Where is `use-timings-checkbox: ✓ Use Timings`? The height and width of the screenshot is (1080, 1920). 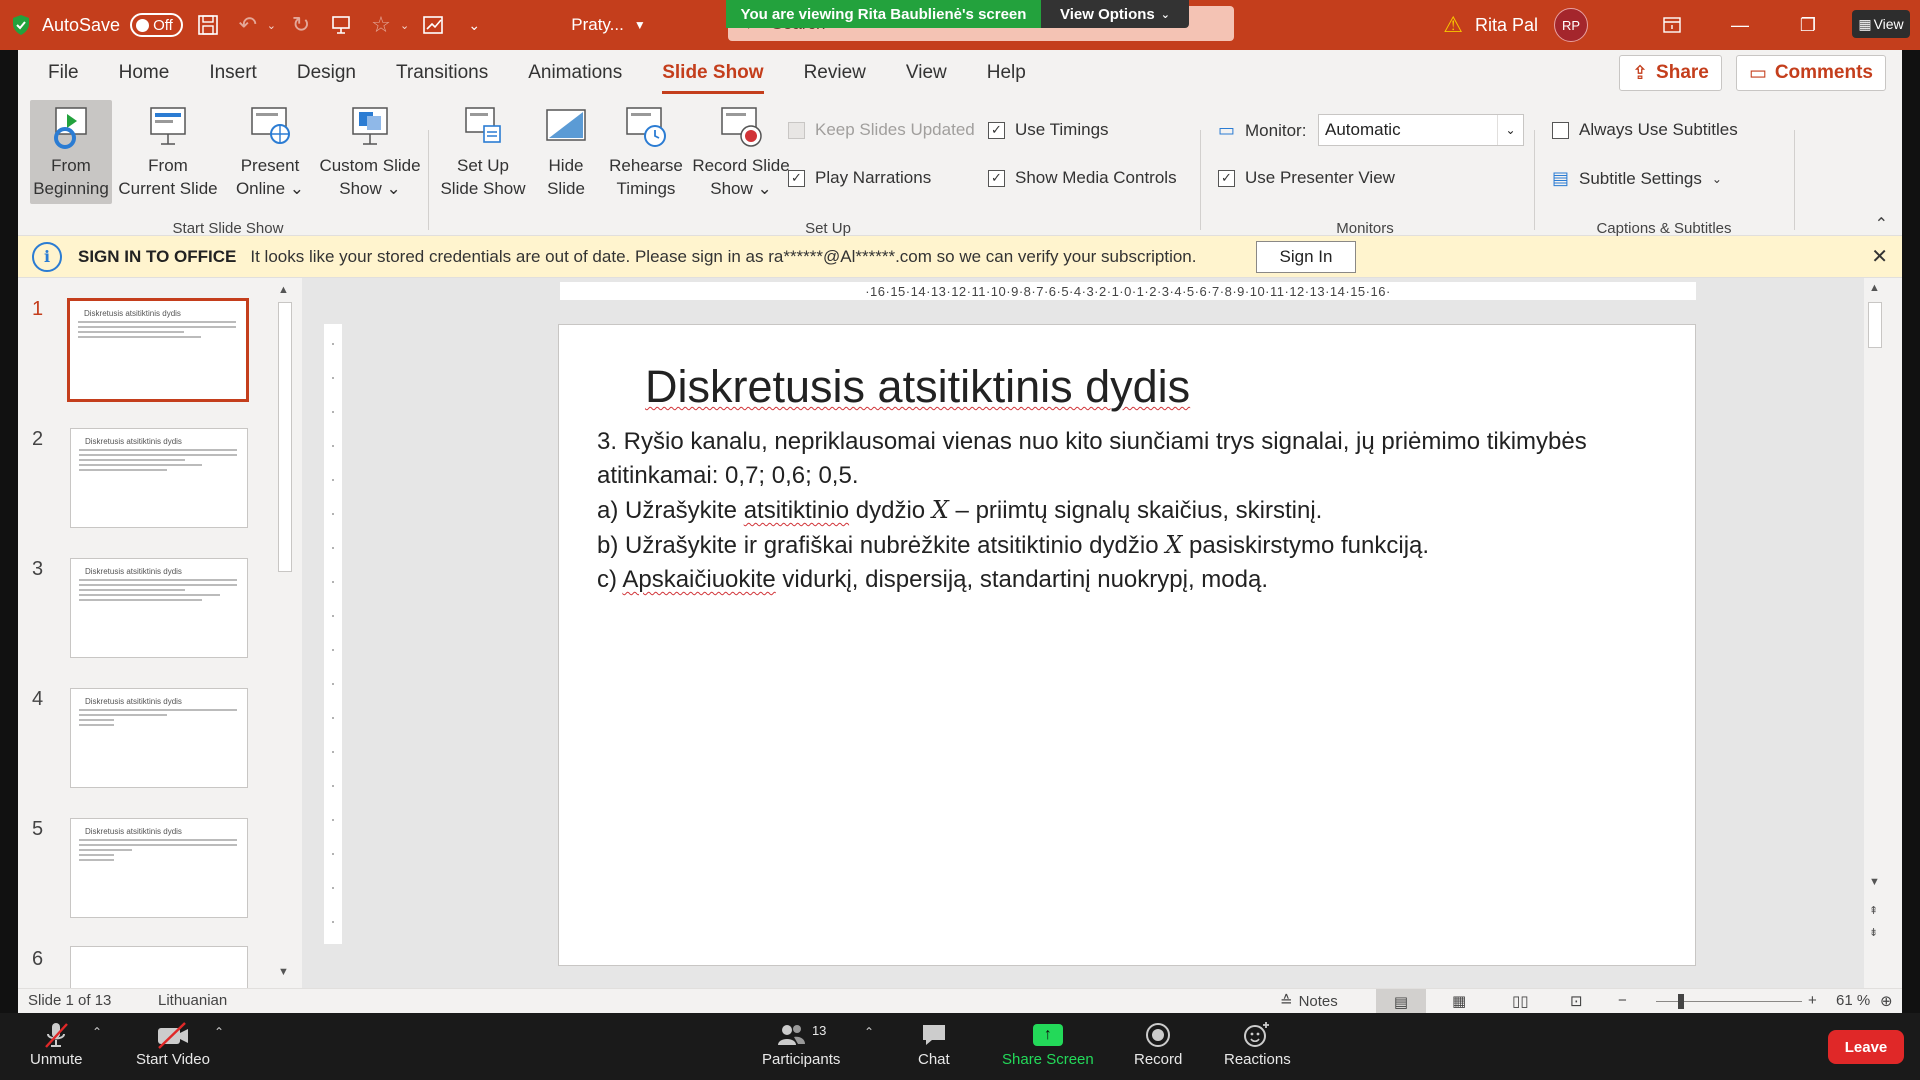
use-timings-checkbox: ✓ Use Timings is located at coordinates (1048, 130).